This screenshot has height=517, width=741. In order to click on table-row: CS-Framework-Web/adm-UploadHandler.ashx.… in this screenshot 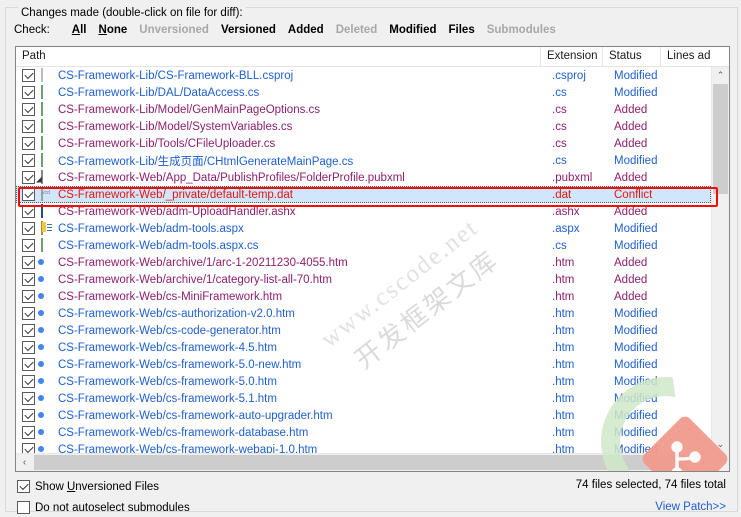, I will do `click(363, 211)`.